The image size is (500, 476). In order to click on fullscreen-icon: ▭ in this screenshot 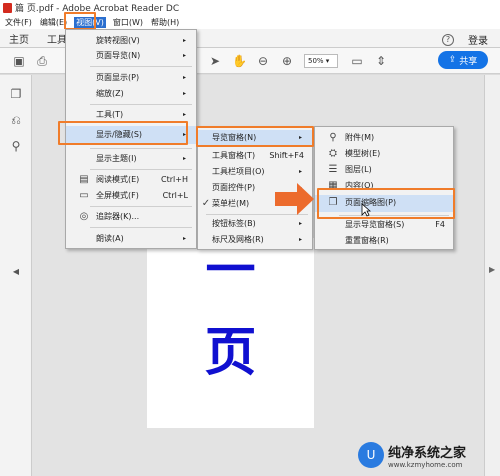, I will do `click(84, 195)`.